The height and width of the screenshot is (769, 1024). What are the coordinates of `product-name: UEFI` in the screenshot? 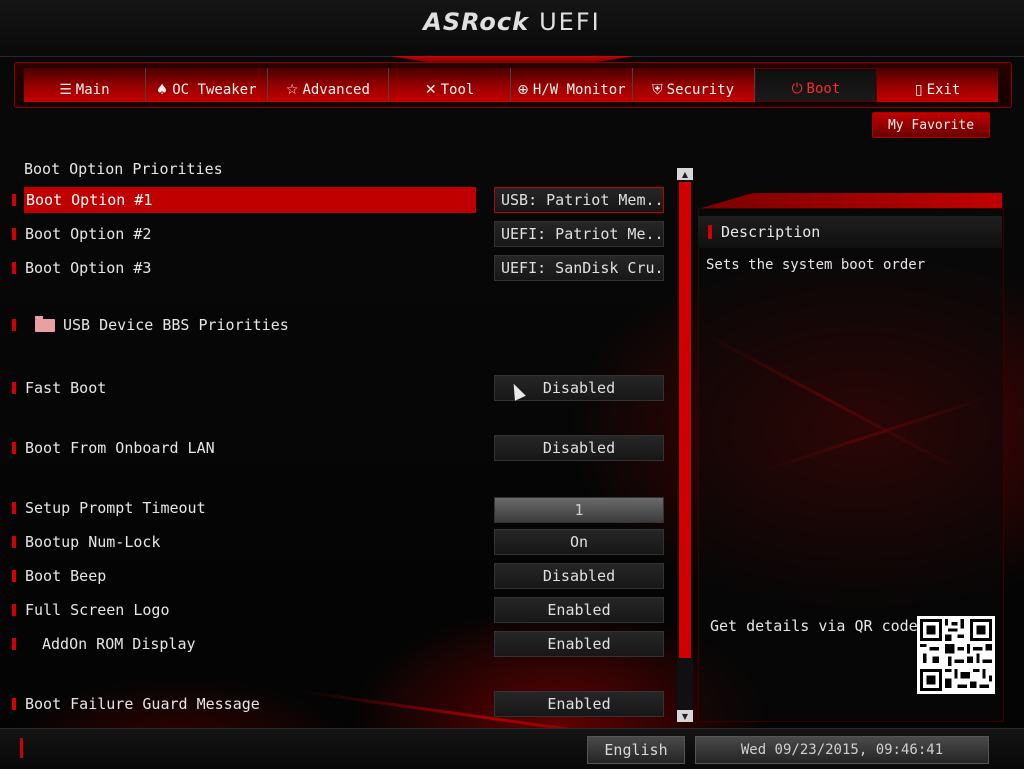 It's located at (570, 22).